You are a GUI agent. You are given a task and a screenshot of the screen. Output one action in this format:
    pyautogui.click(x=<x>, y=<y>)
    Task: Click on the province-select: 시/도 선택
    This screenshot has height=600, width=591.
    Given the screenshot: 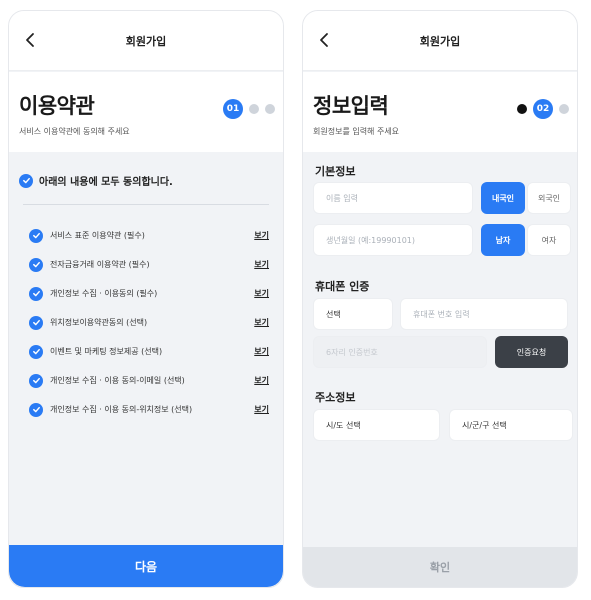 What is the action you would take?
    pyautogui.click(x=376, y=425)
    